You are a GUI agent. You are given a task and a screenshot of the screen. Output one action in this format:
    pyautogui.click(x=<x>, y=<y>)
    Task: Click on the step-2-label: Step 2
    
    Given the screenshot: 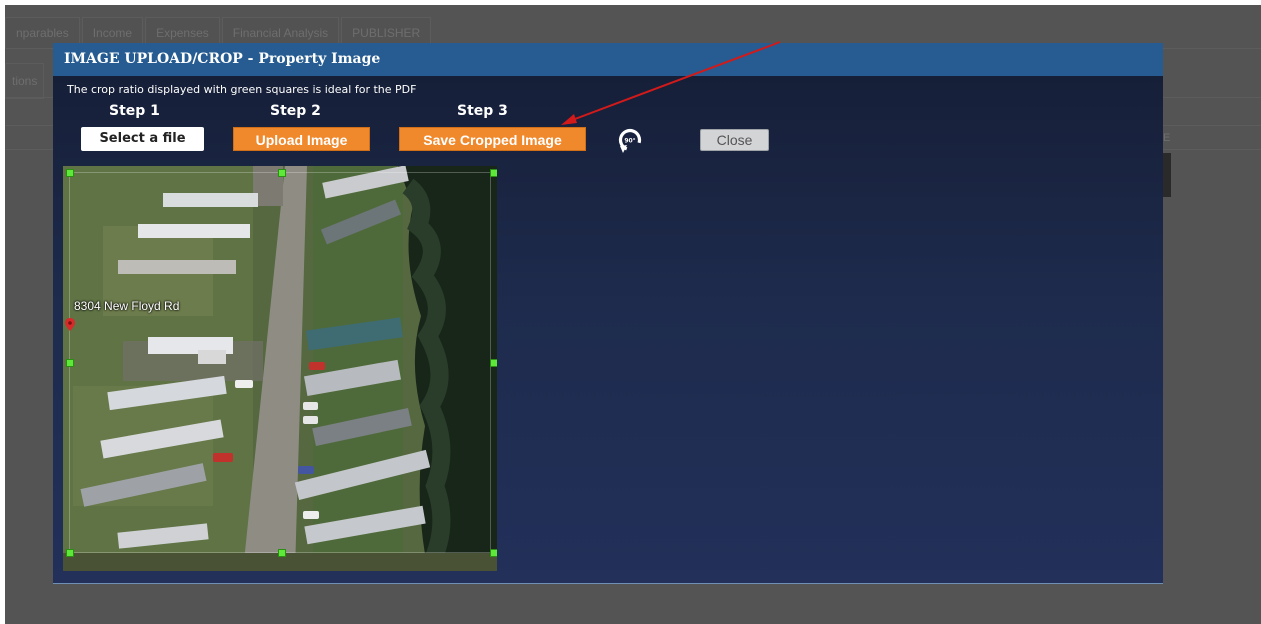 What is the action you would take?
    pyautogui.click(x=295, y=111)
    